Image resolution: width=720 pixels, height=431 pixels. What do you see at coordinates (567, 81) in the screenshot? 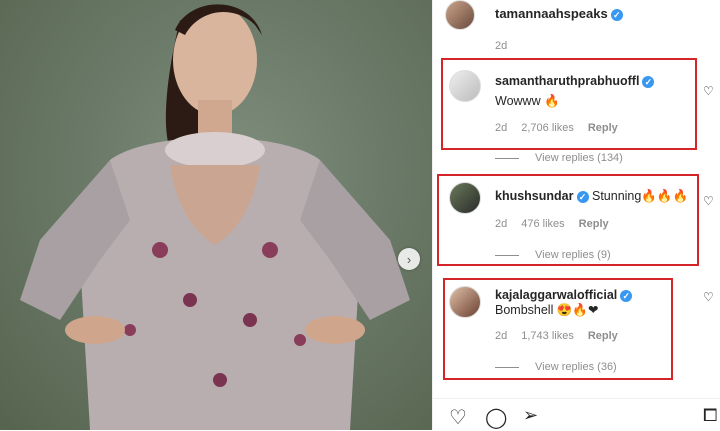
I see `comment-username-text: samantharuthprabhuoffl` at bounding box center [567, 81].